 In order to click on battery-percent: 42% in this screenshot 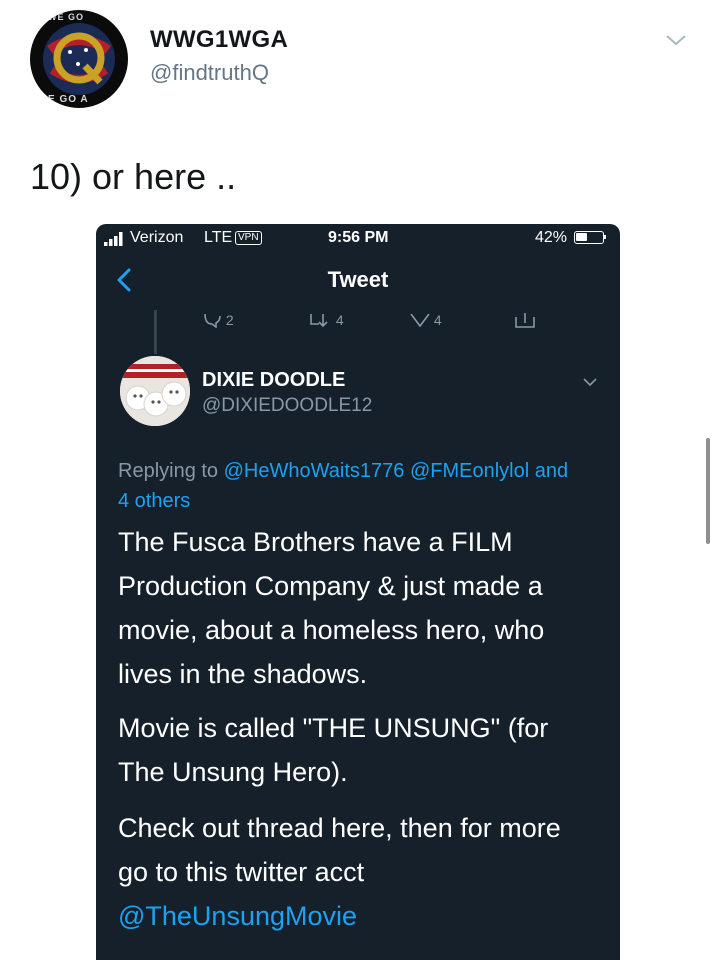, I will do `click(551, 237)`.